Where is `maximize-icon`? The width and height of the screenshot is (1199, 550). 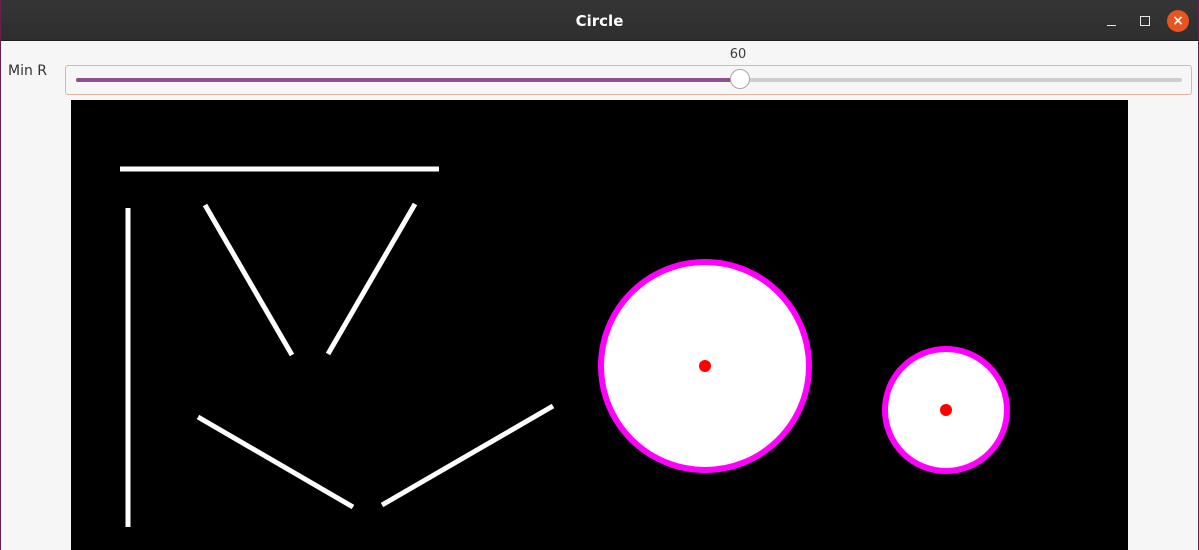
maximize-icon is located at coordinates (1145, 21).